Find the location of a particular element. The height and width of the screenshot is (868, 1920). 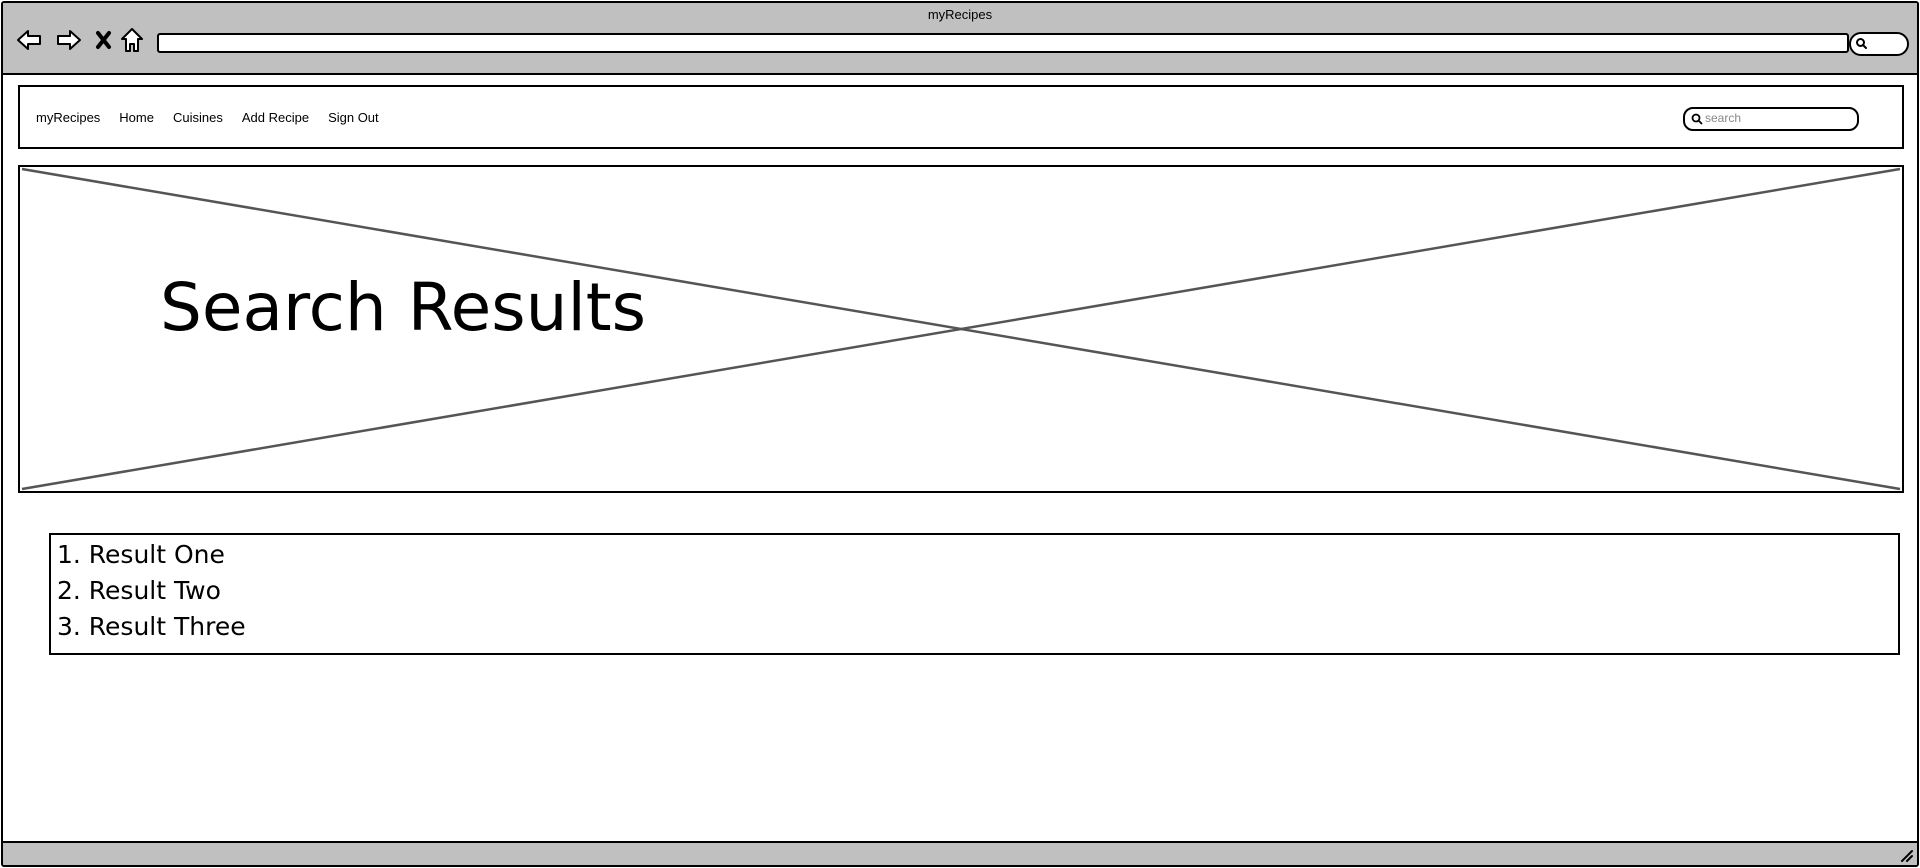

home-icon is located at coordinates (132, 40).